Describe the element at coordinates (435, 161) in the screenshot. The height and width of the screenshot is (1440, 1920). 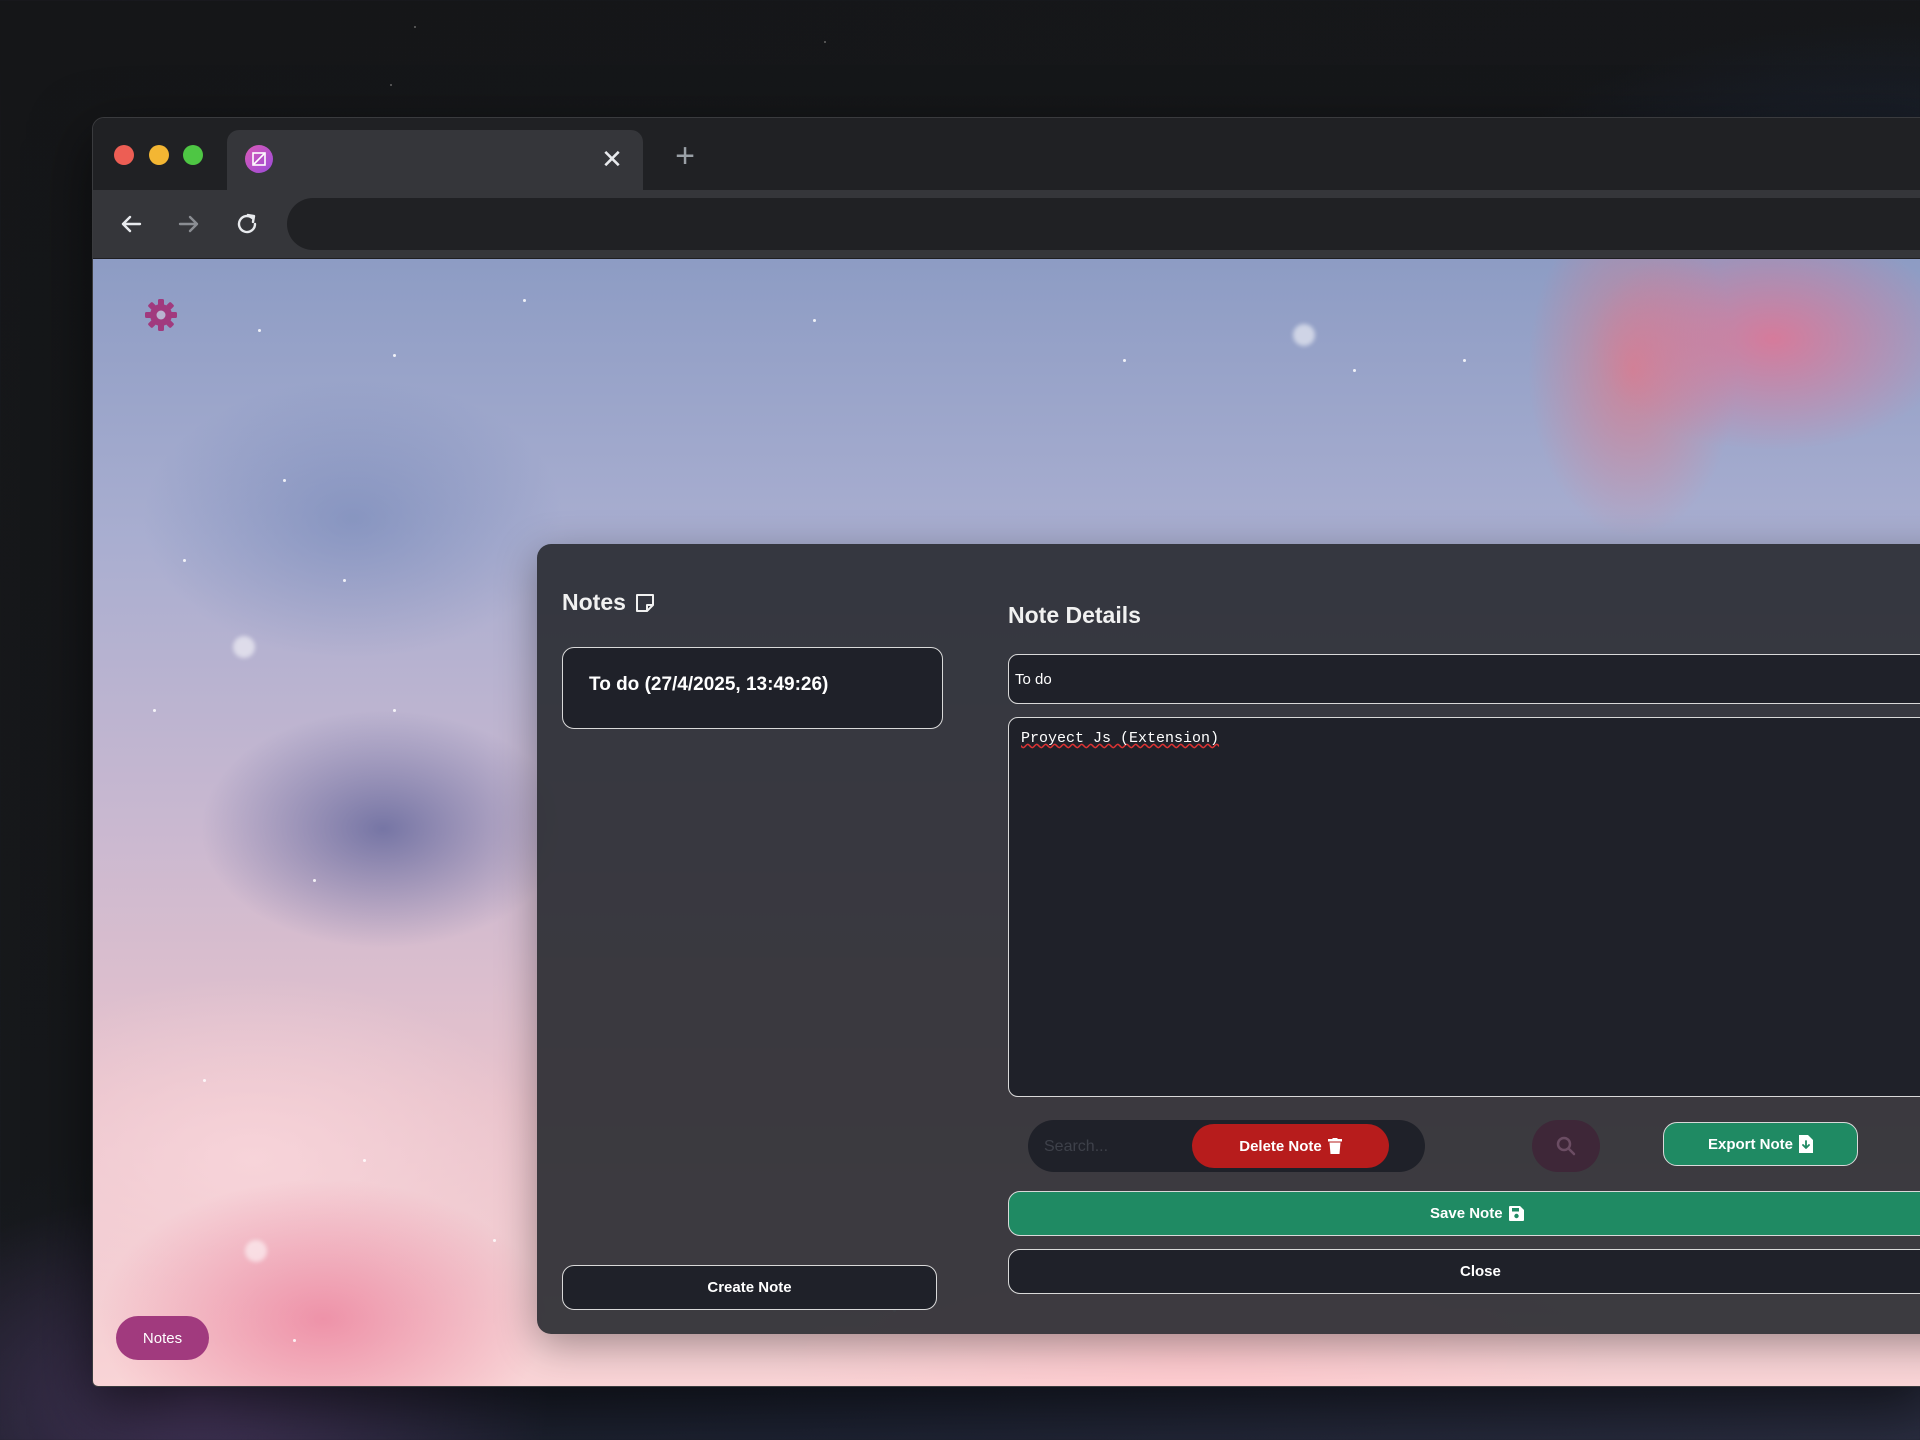
I see `browser-tab: ✕` at that location.